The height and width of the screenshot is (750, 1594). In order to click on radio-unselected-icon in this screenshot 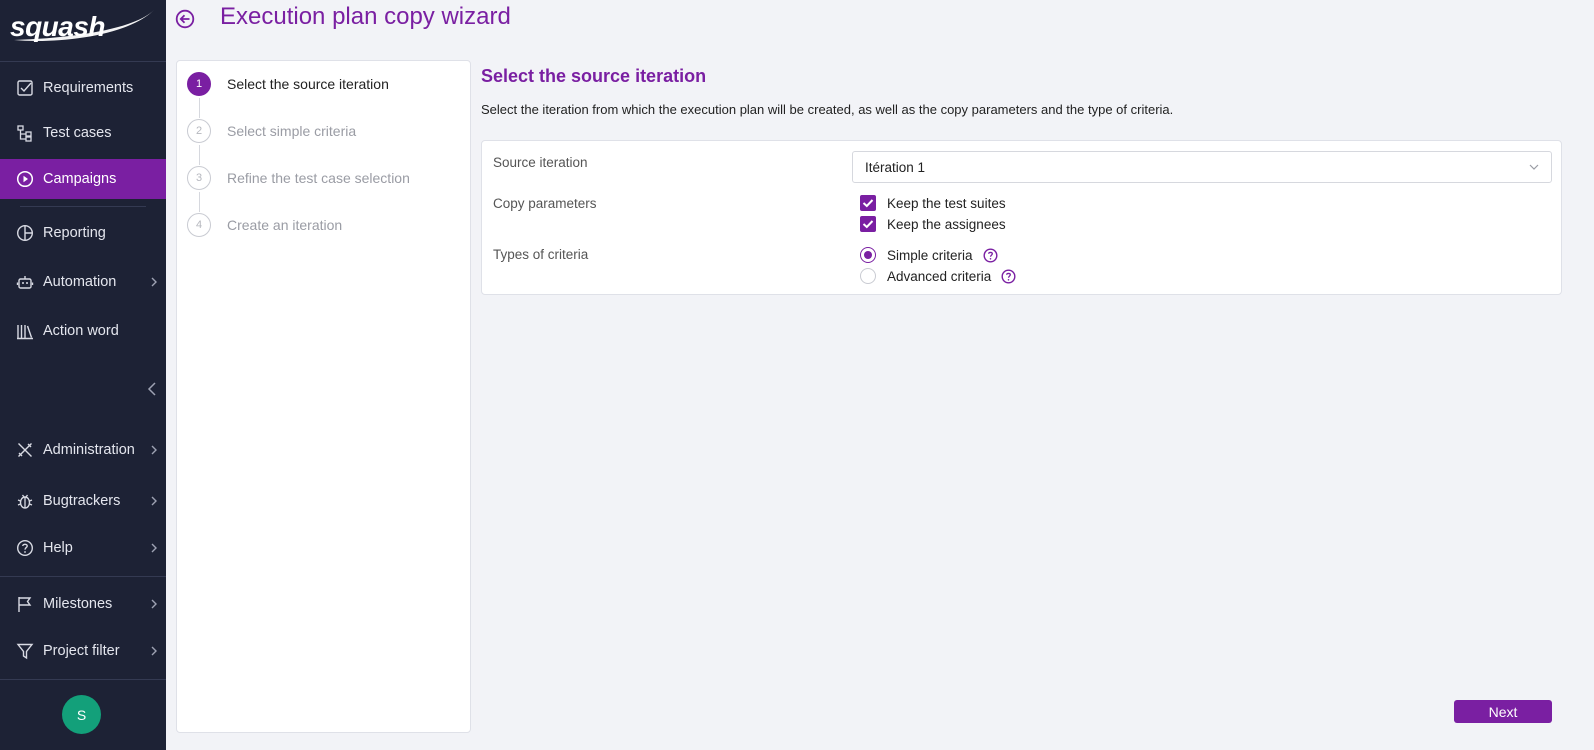, I will do `click(868, 276)`.